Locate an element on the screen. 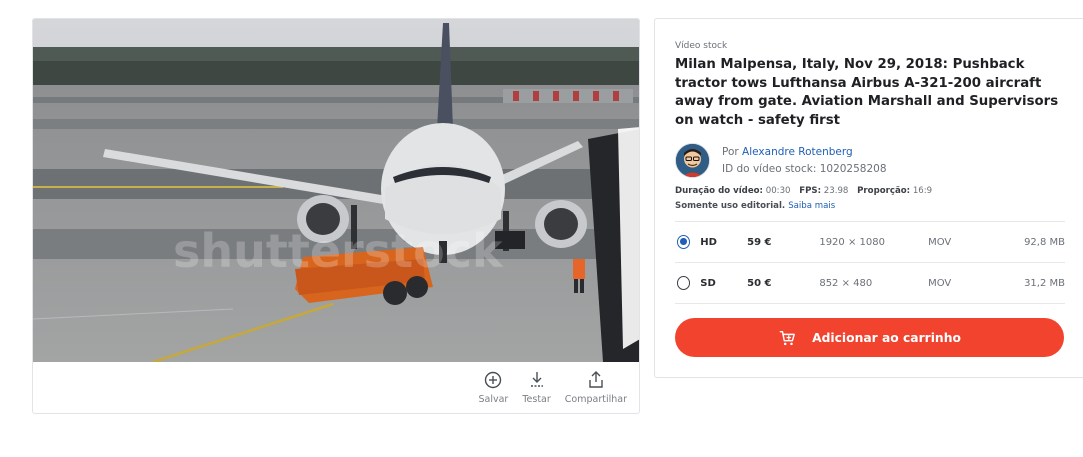 Image resolution: width=1083 pixels, height=457 pixels. author-prefix: Por is located at coordinates (730, 151).